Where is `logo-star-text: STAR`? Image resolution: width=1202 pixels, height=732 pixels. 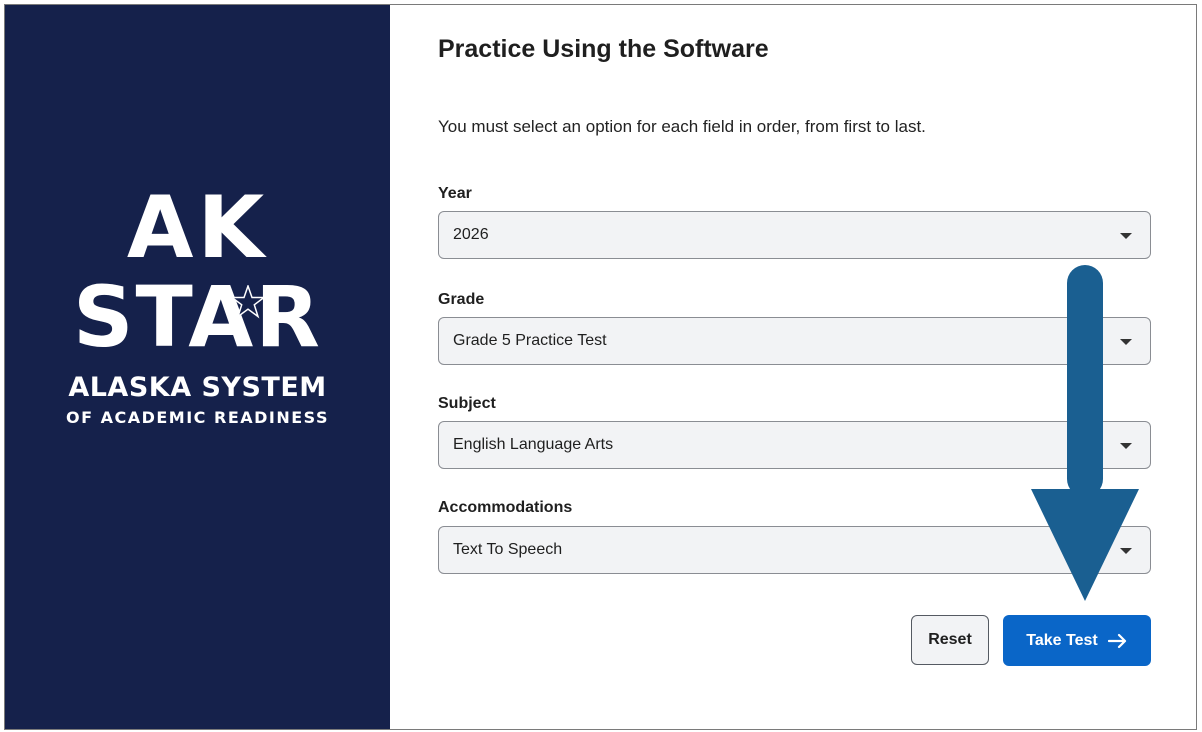 logo-star-text: STAR is located at coordinates (197, 317).